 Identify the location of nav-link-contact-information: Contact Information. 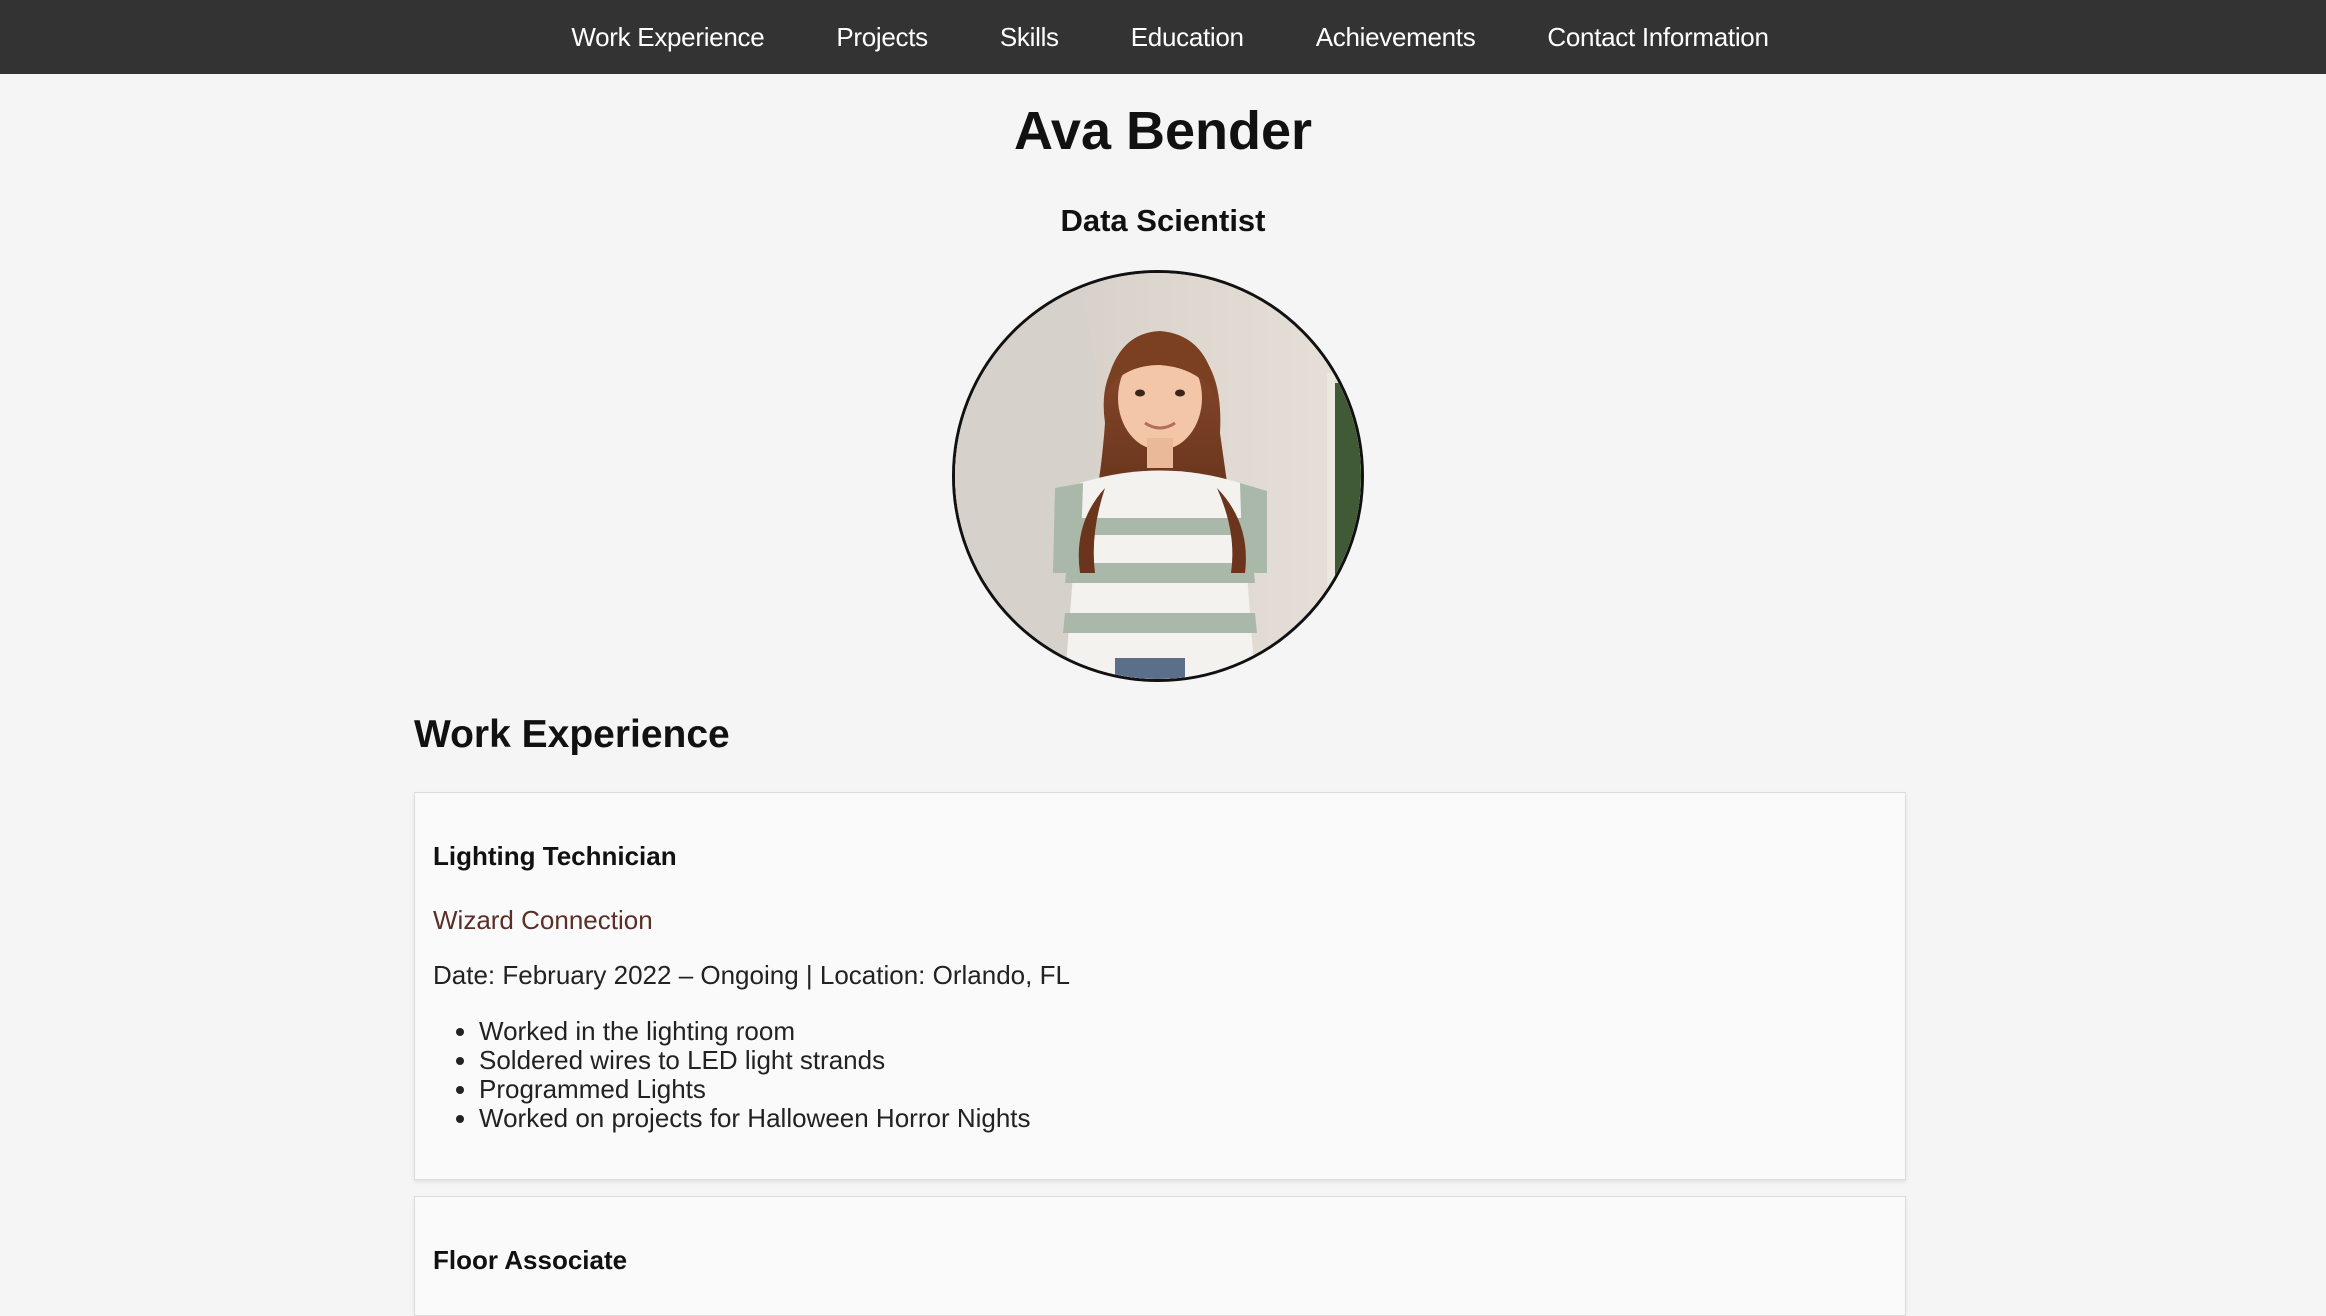
(1657, 37).